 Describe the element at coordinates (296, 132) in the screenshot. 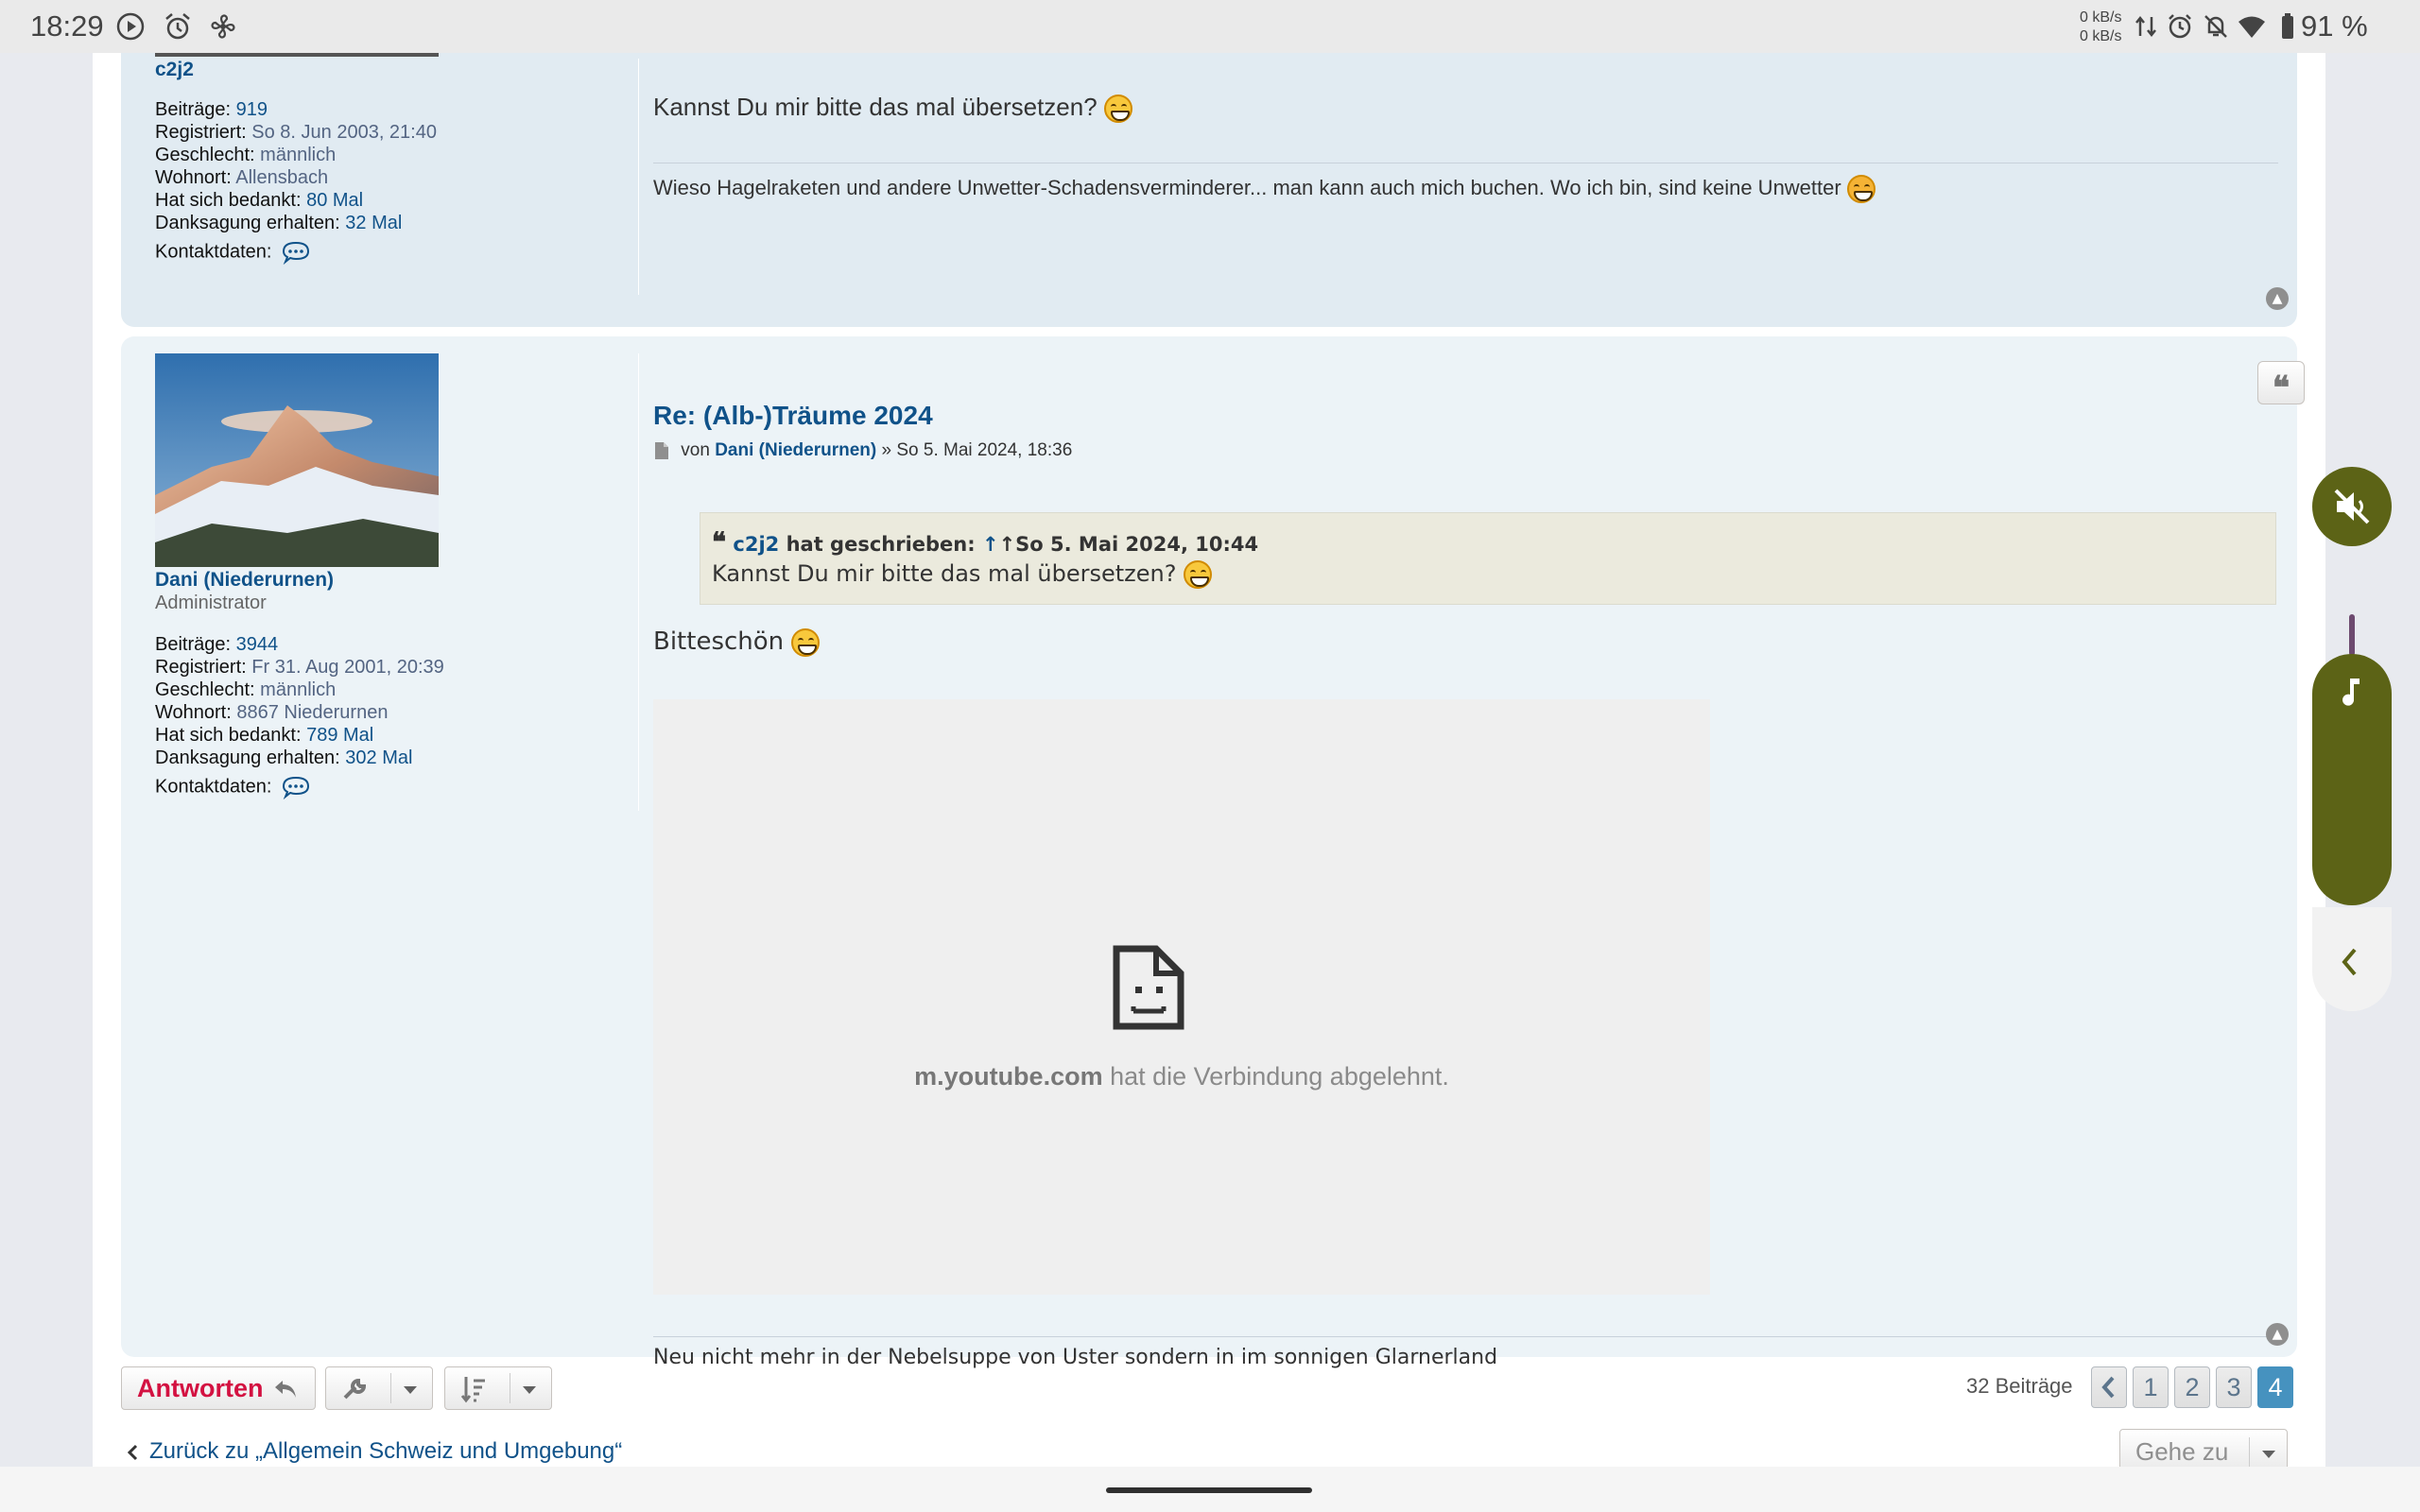

I see `profile-field: Registriert: So 8. Jun 2003, 21:40` at that location.